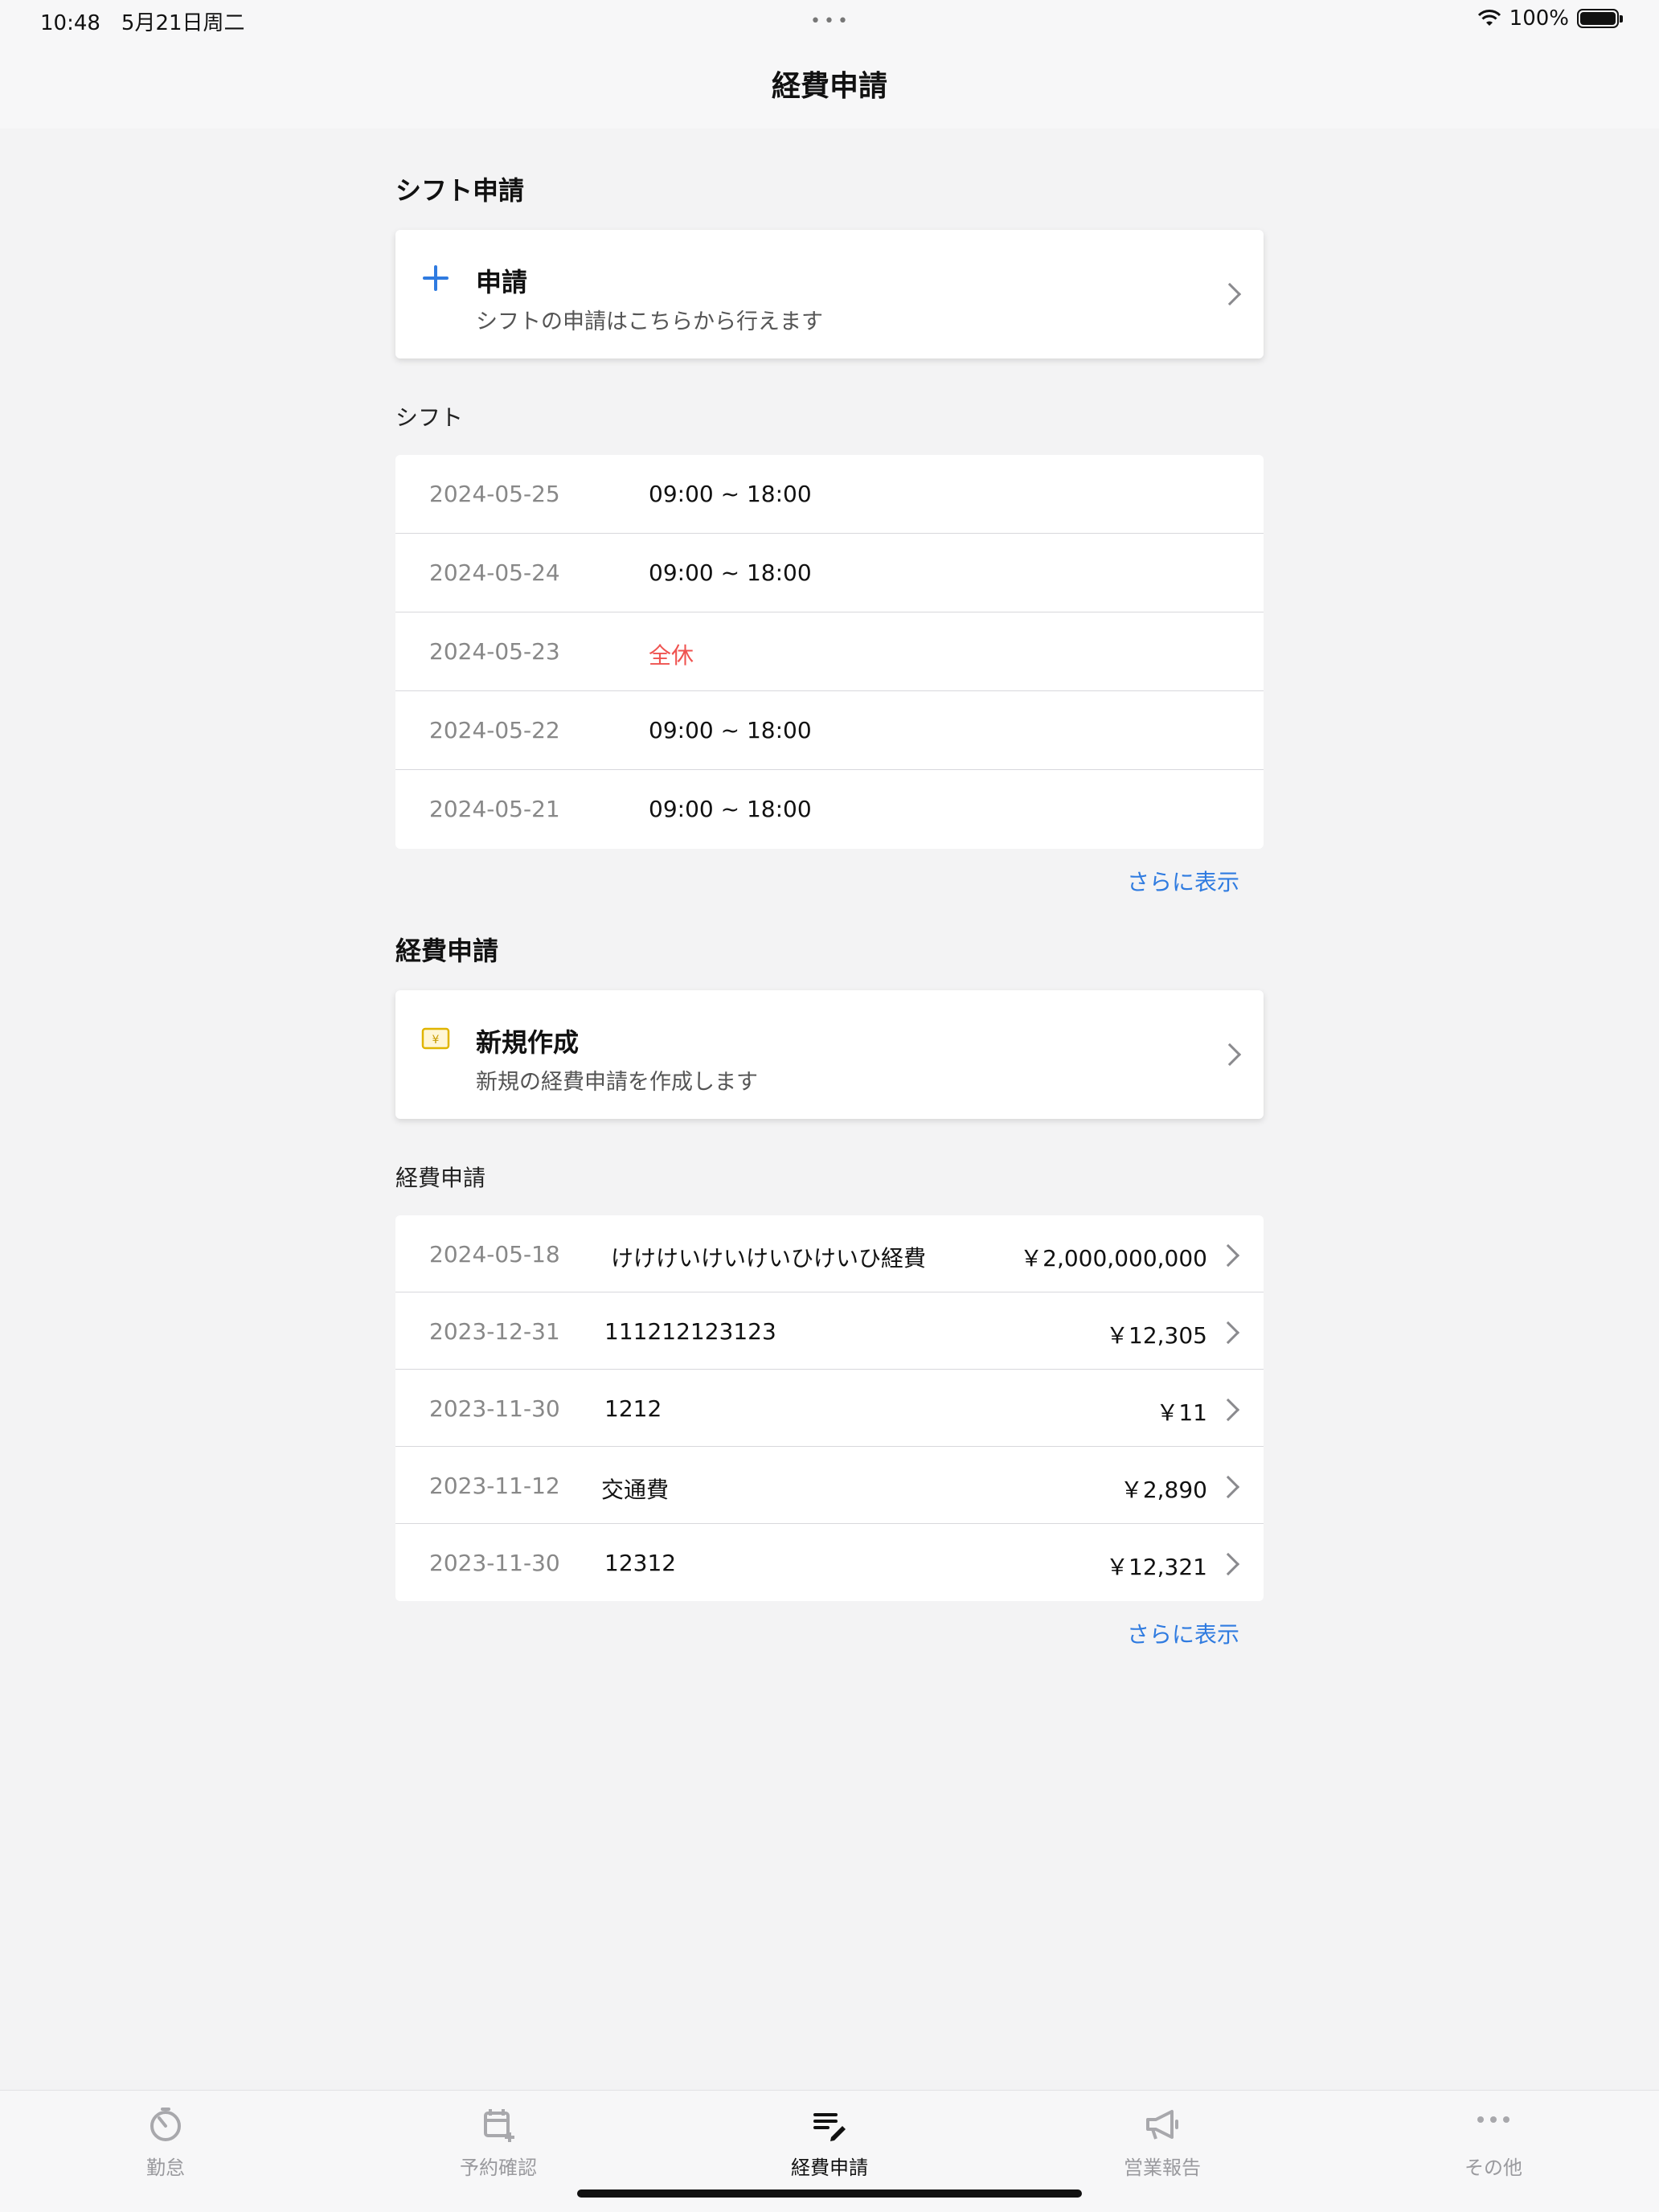 This screenshot has width=1659, height=2212. I want to click on shift-row: 2024-05-24 09:00 ~ 18:00, so click(829, 573).